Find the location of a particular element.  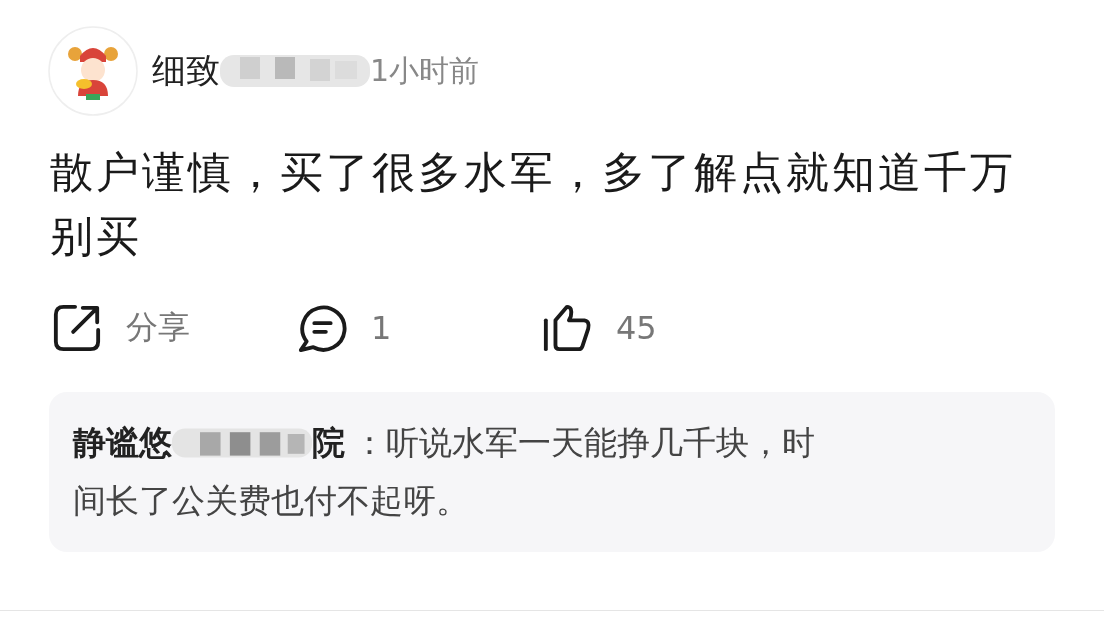

avatar-icon is located at coordinates (93, 71).